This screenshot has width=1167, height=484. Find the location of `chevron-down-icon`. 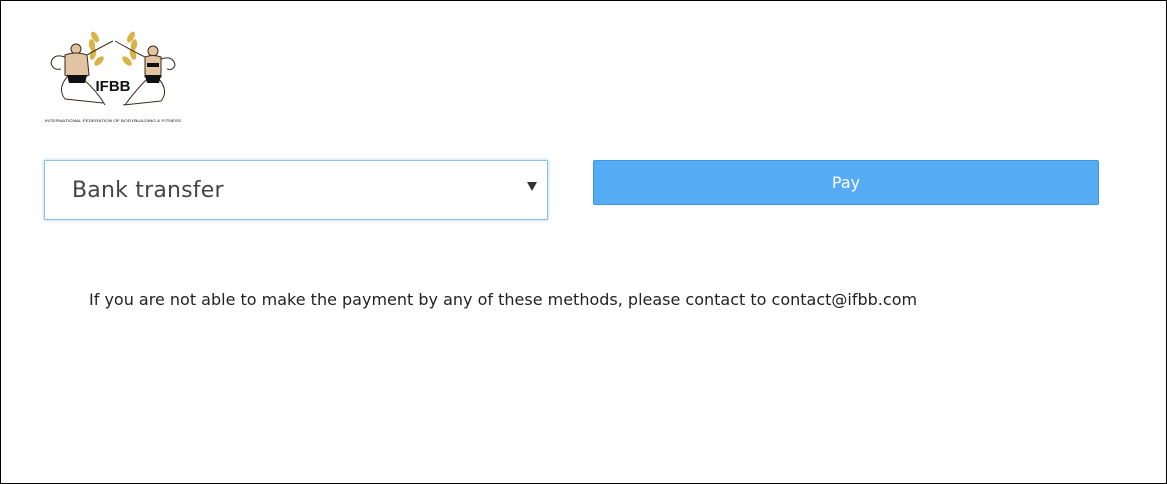

chevron-down-icon is located at coordinates (532, 186).